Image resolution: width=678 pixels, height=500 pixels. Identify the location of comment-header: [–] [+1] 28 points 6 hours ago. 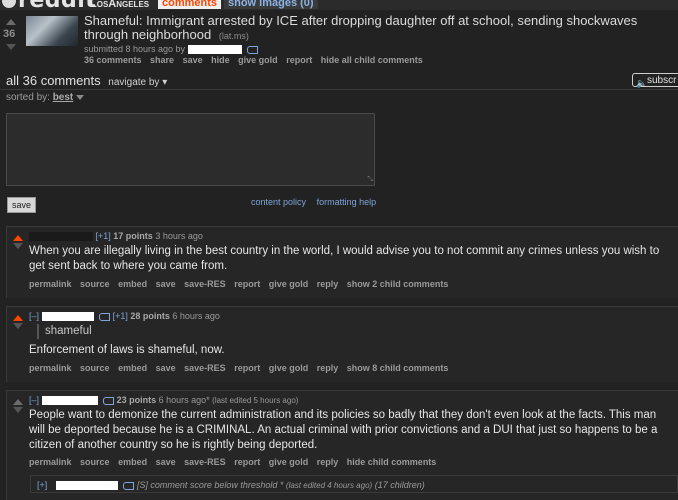
(124, 316).